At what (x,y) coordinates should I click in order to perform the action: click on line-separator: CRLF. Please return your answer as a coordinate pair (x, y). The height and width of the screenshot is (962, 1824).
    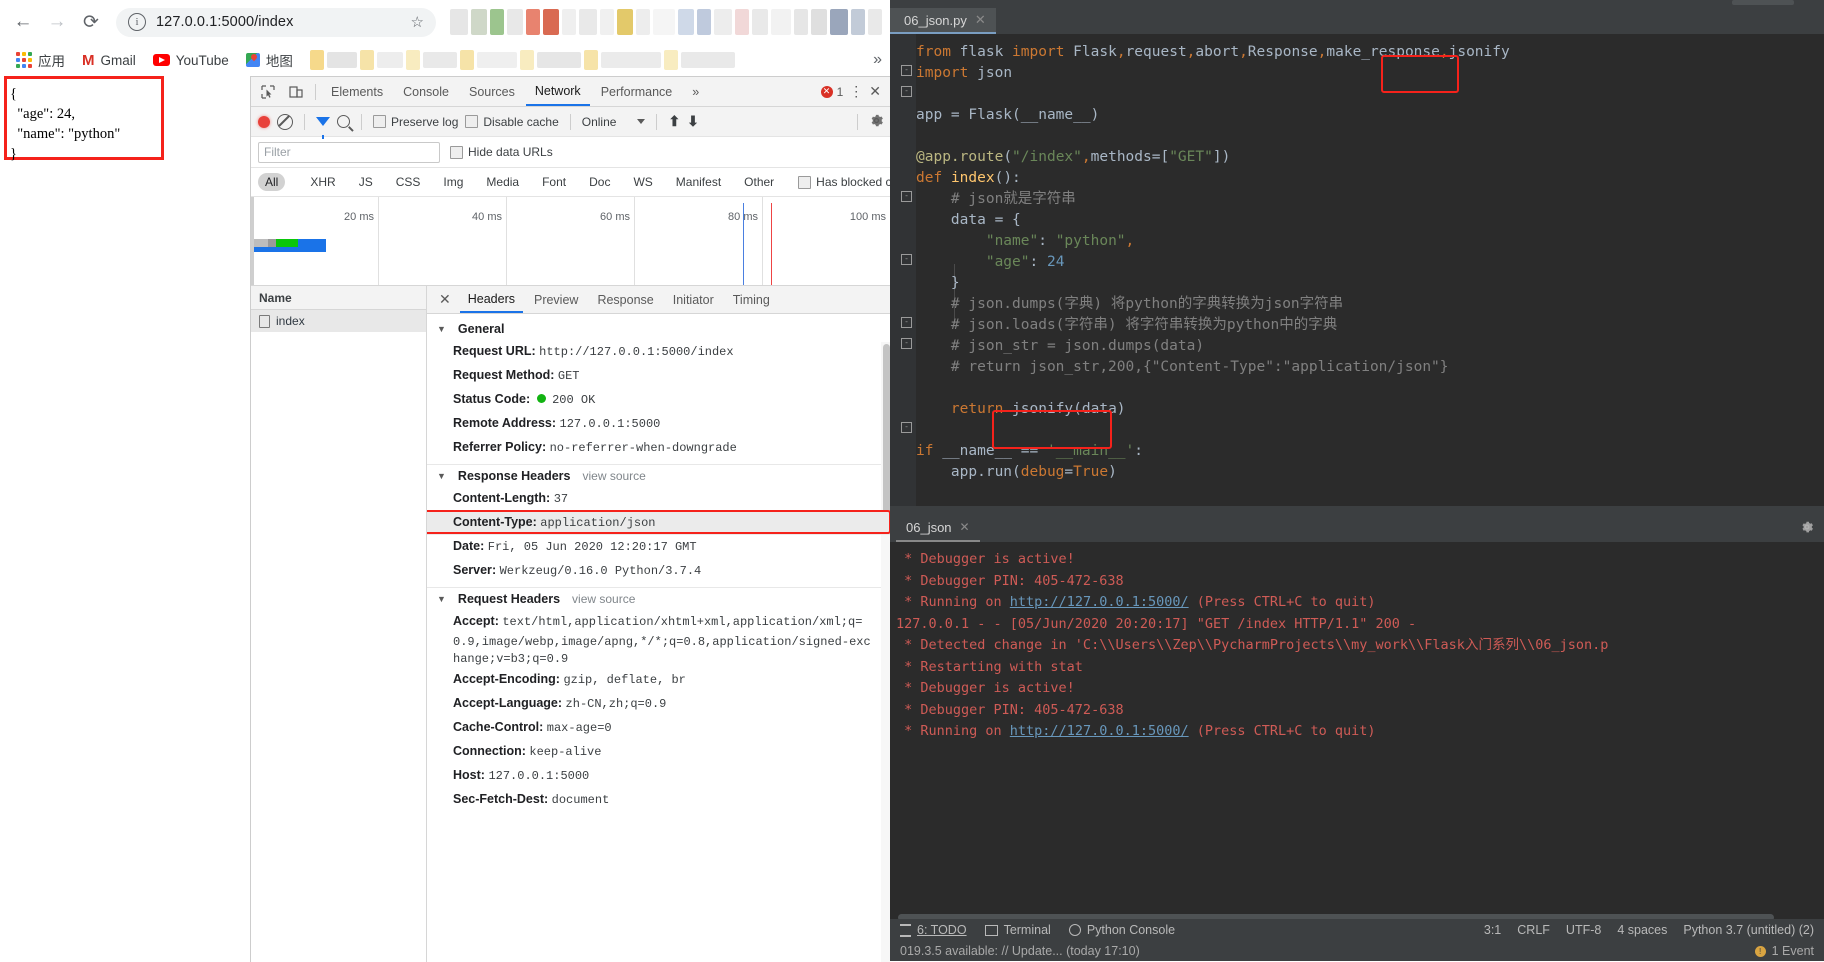
    Looking at the image, I should click on (1533, 930).